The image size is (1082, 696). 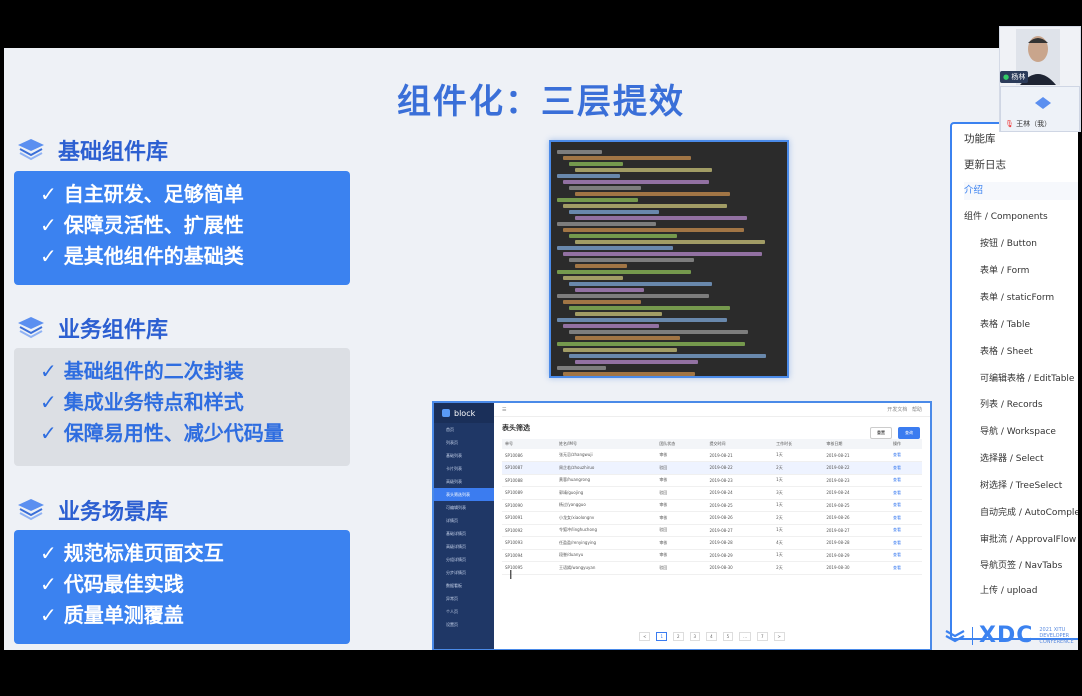 I want to click on table-cell: SP10087, so click(x=529, y=468).